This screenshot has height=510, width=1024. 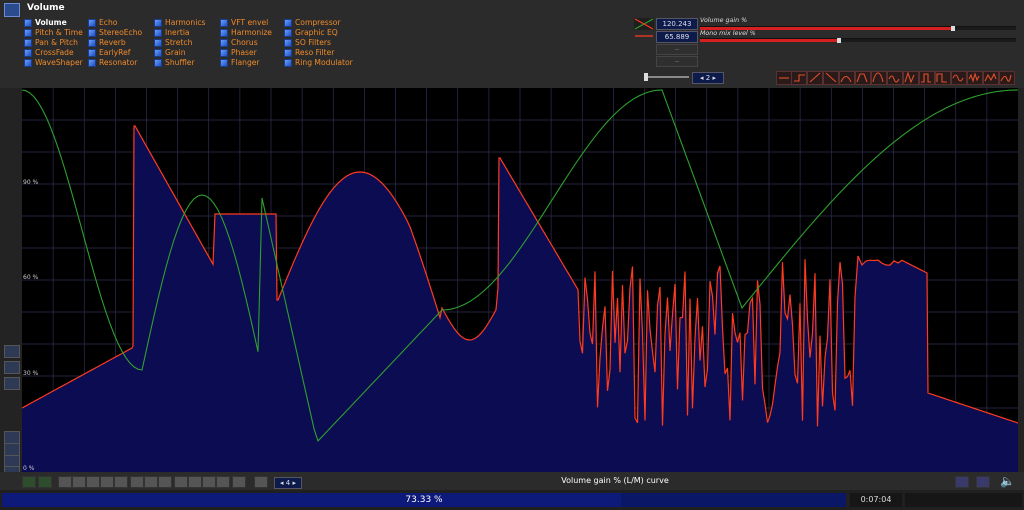 I want to click on grid-stepper: ◂ 4 ▸, so click(x=288, y=483).